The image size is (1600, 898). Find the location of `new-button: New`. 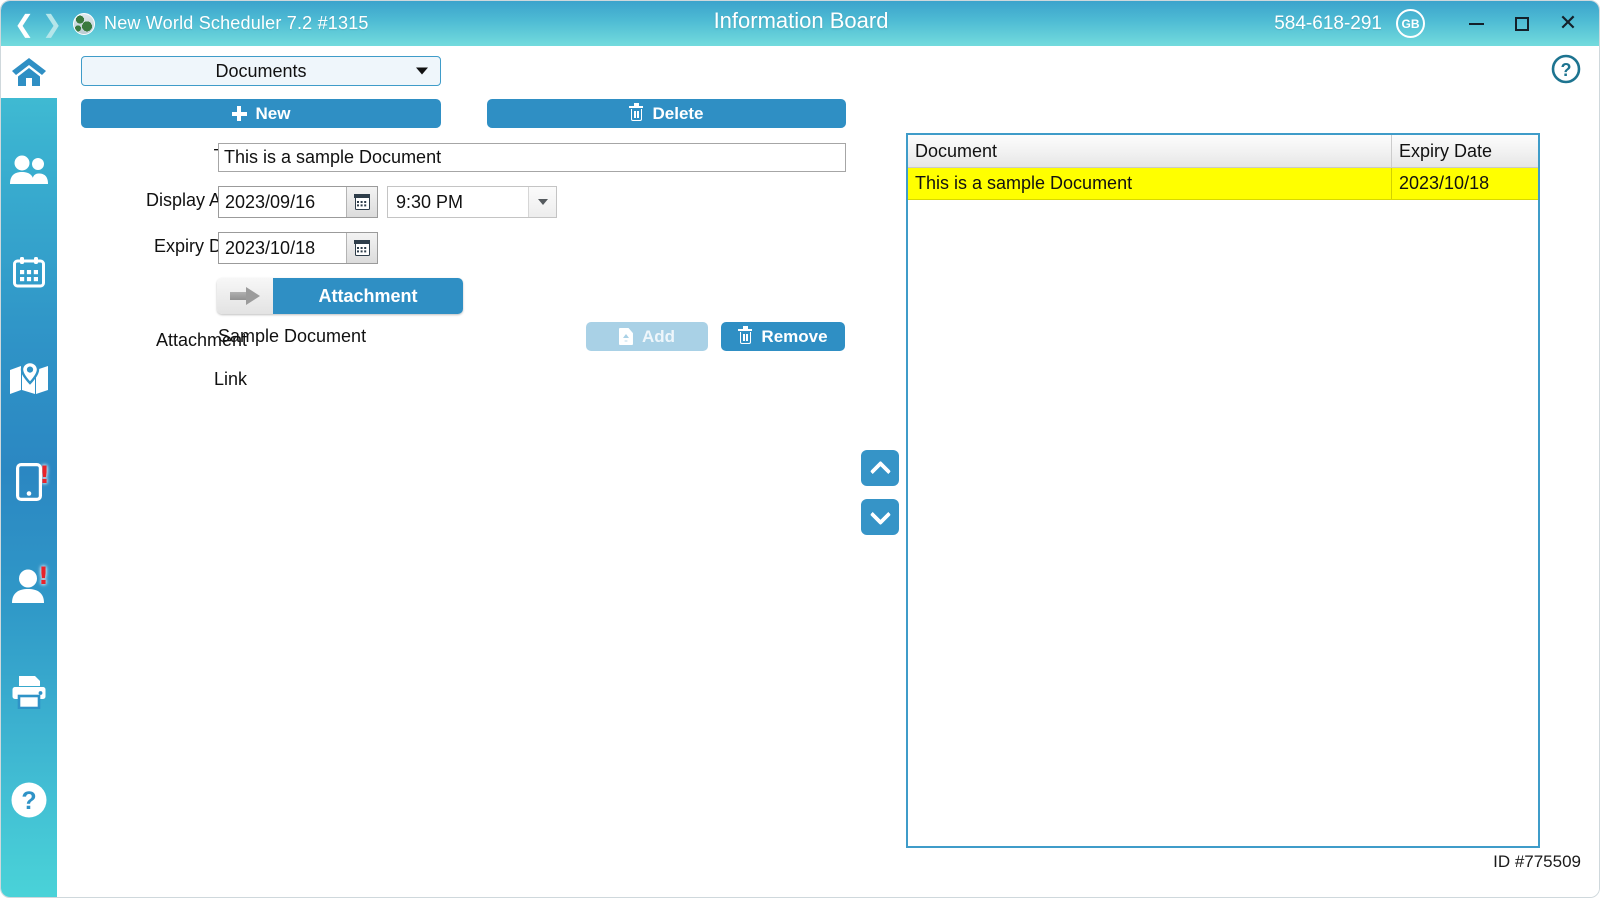

new-button: New is located at coordinates (261, 113).